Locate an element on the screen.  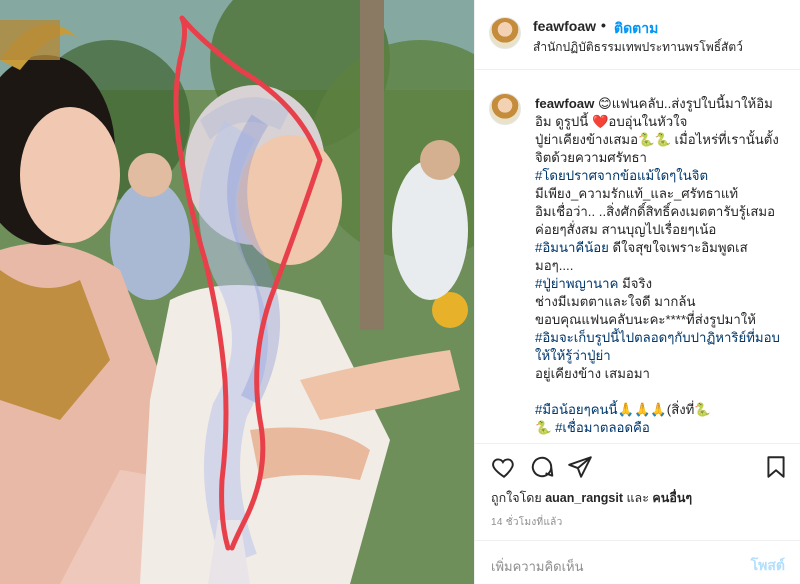
caption-line: 🐍 #เชื่อมาตลอดคือ is located at coordinates (592, 427).